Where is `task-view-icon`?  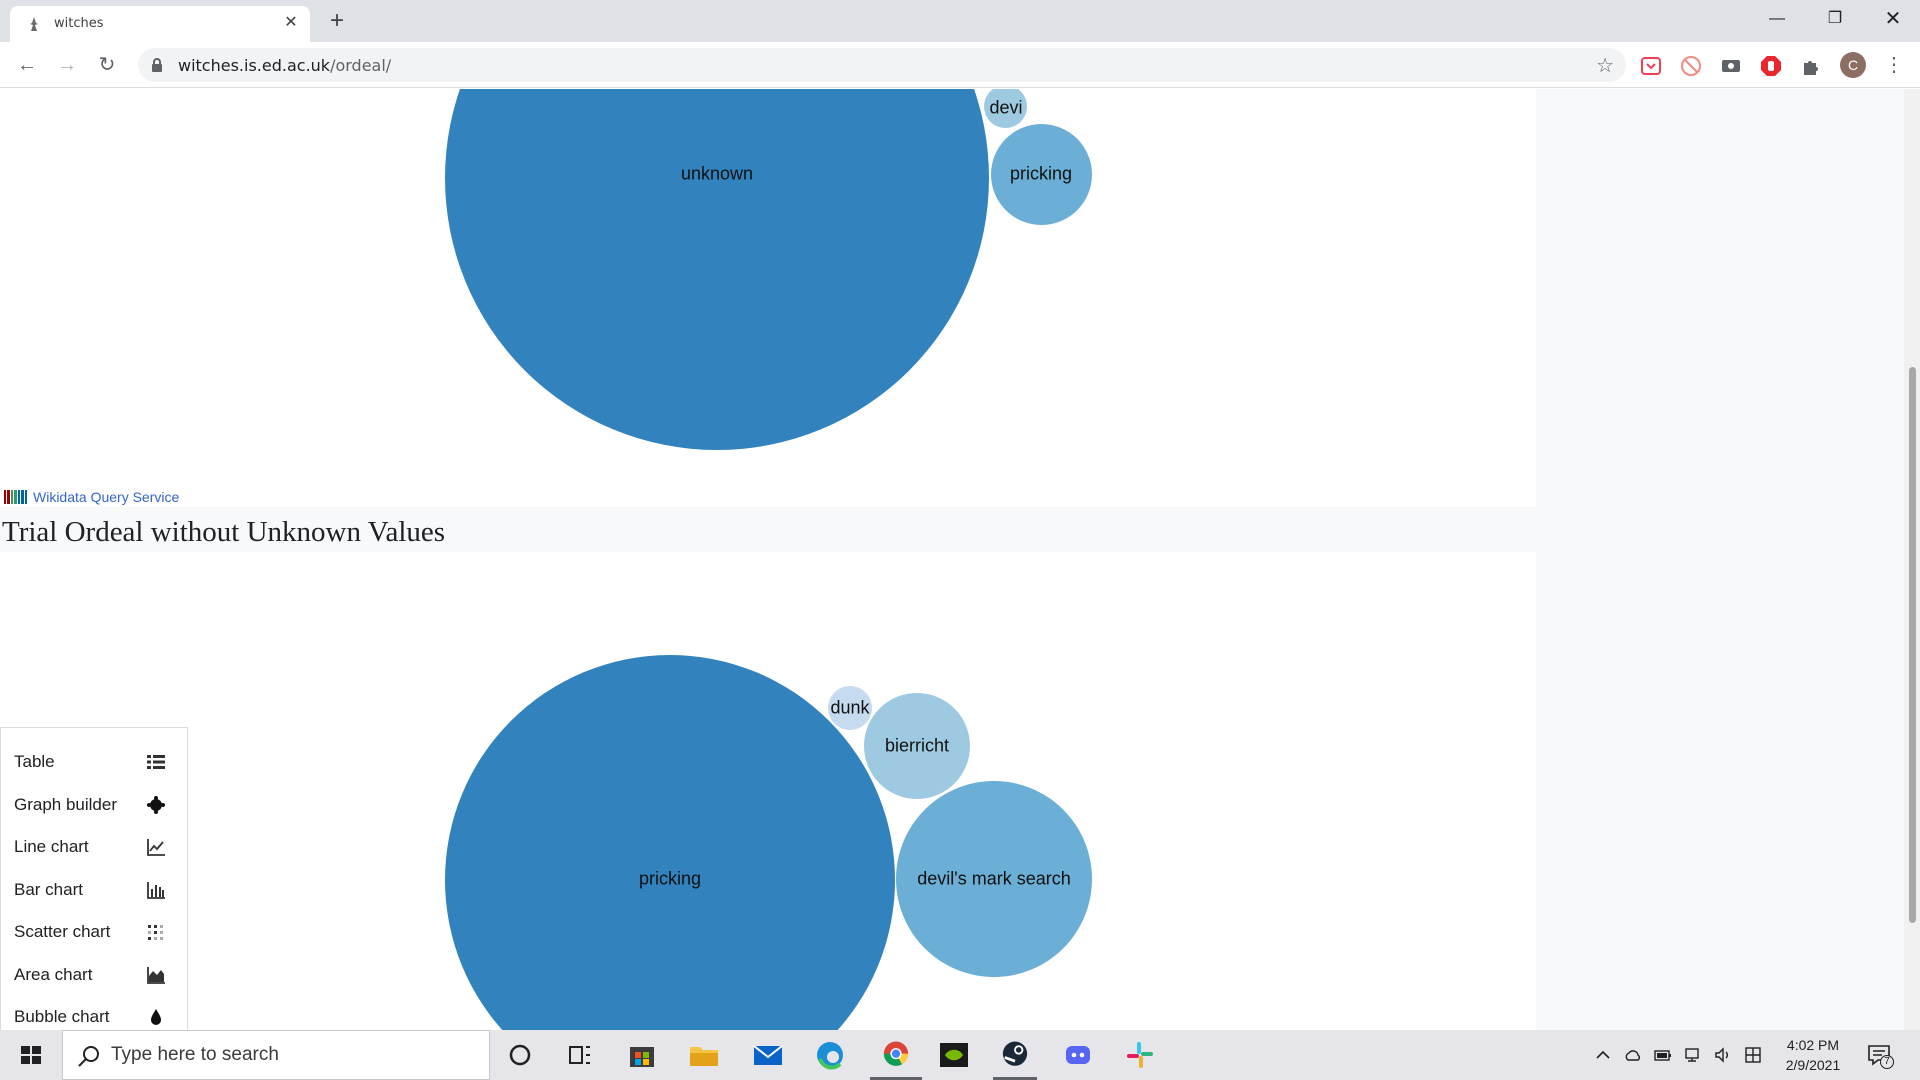
task-view-icon is located at coordinates (580, 1055).